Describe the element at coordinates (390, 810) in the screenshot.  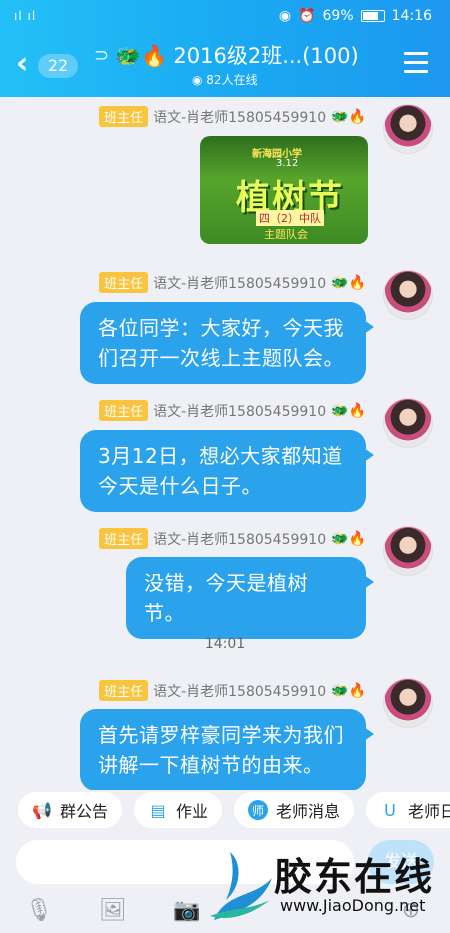
I see `u-icon: ᑌ` at that location.